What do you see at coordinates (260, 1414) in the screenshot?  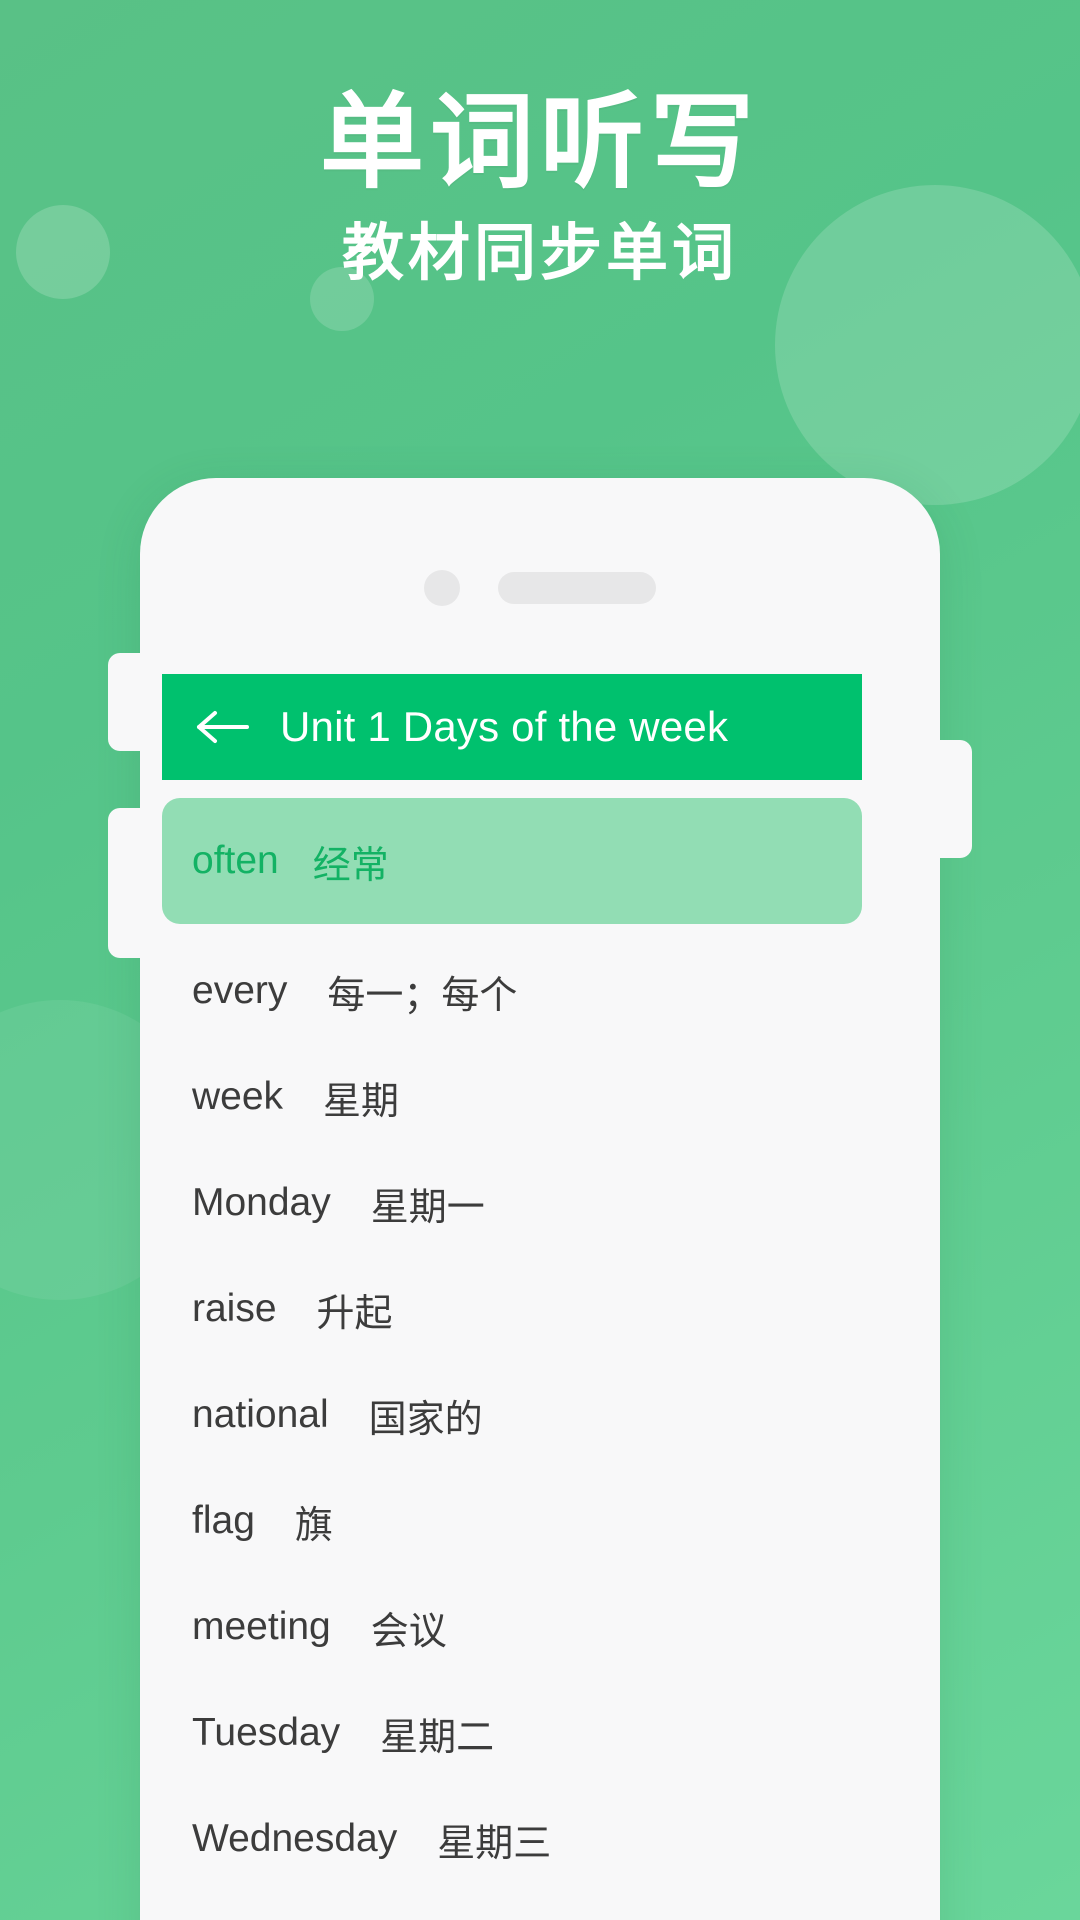 I see `word-english: national` at bounding box center [260, 1414].